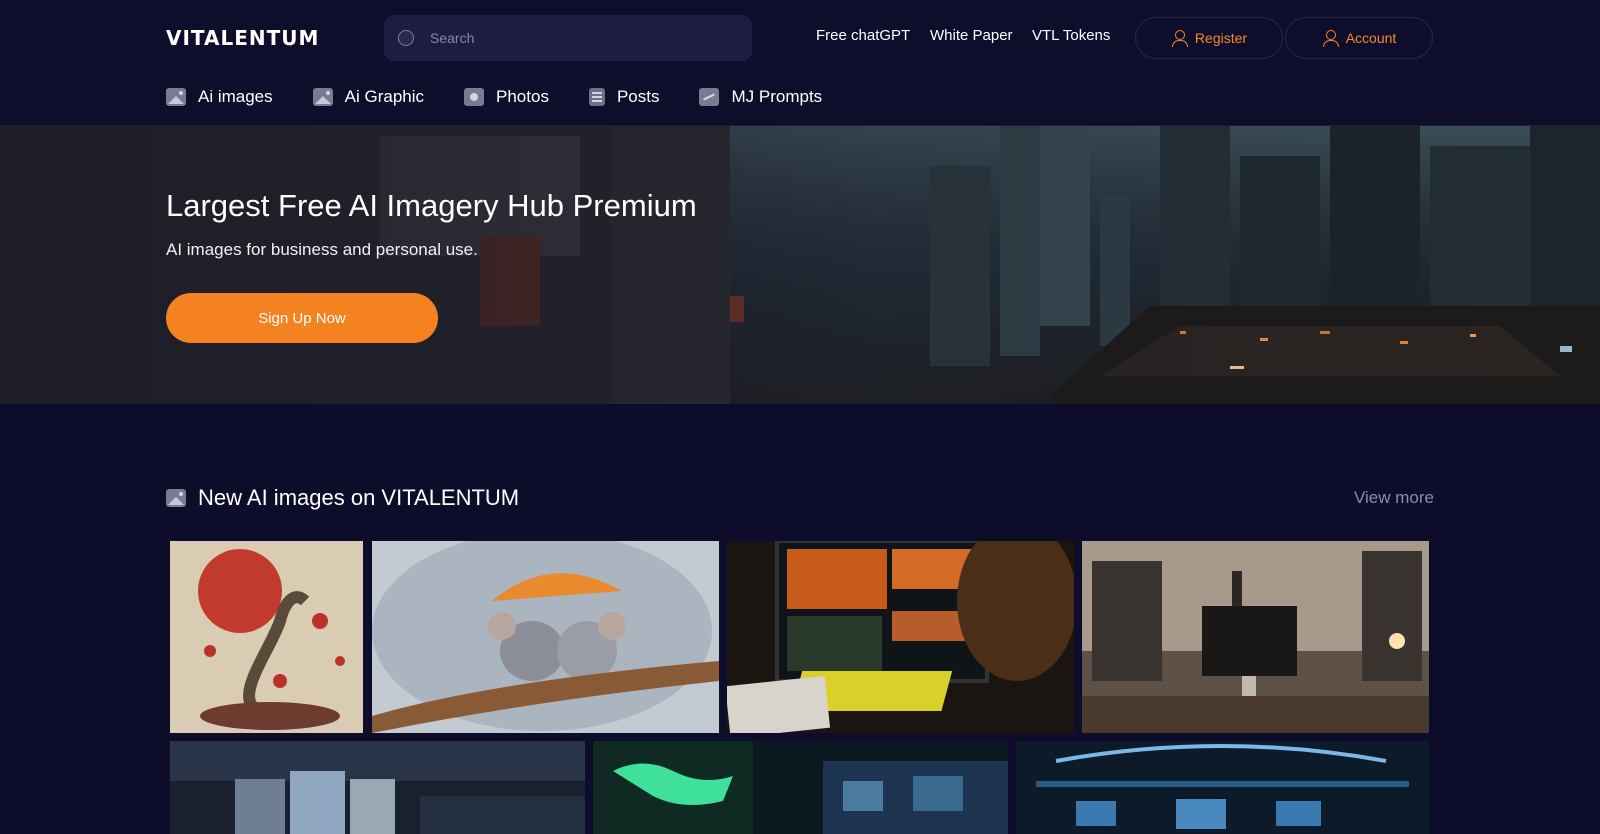  I want to click on nav-item-mj-prompts: MJ Prompts, so click(760, 97).